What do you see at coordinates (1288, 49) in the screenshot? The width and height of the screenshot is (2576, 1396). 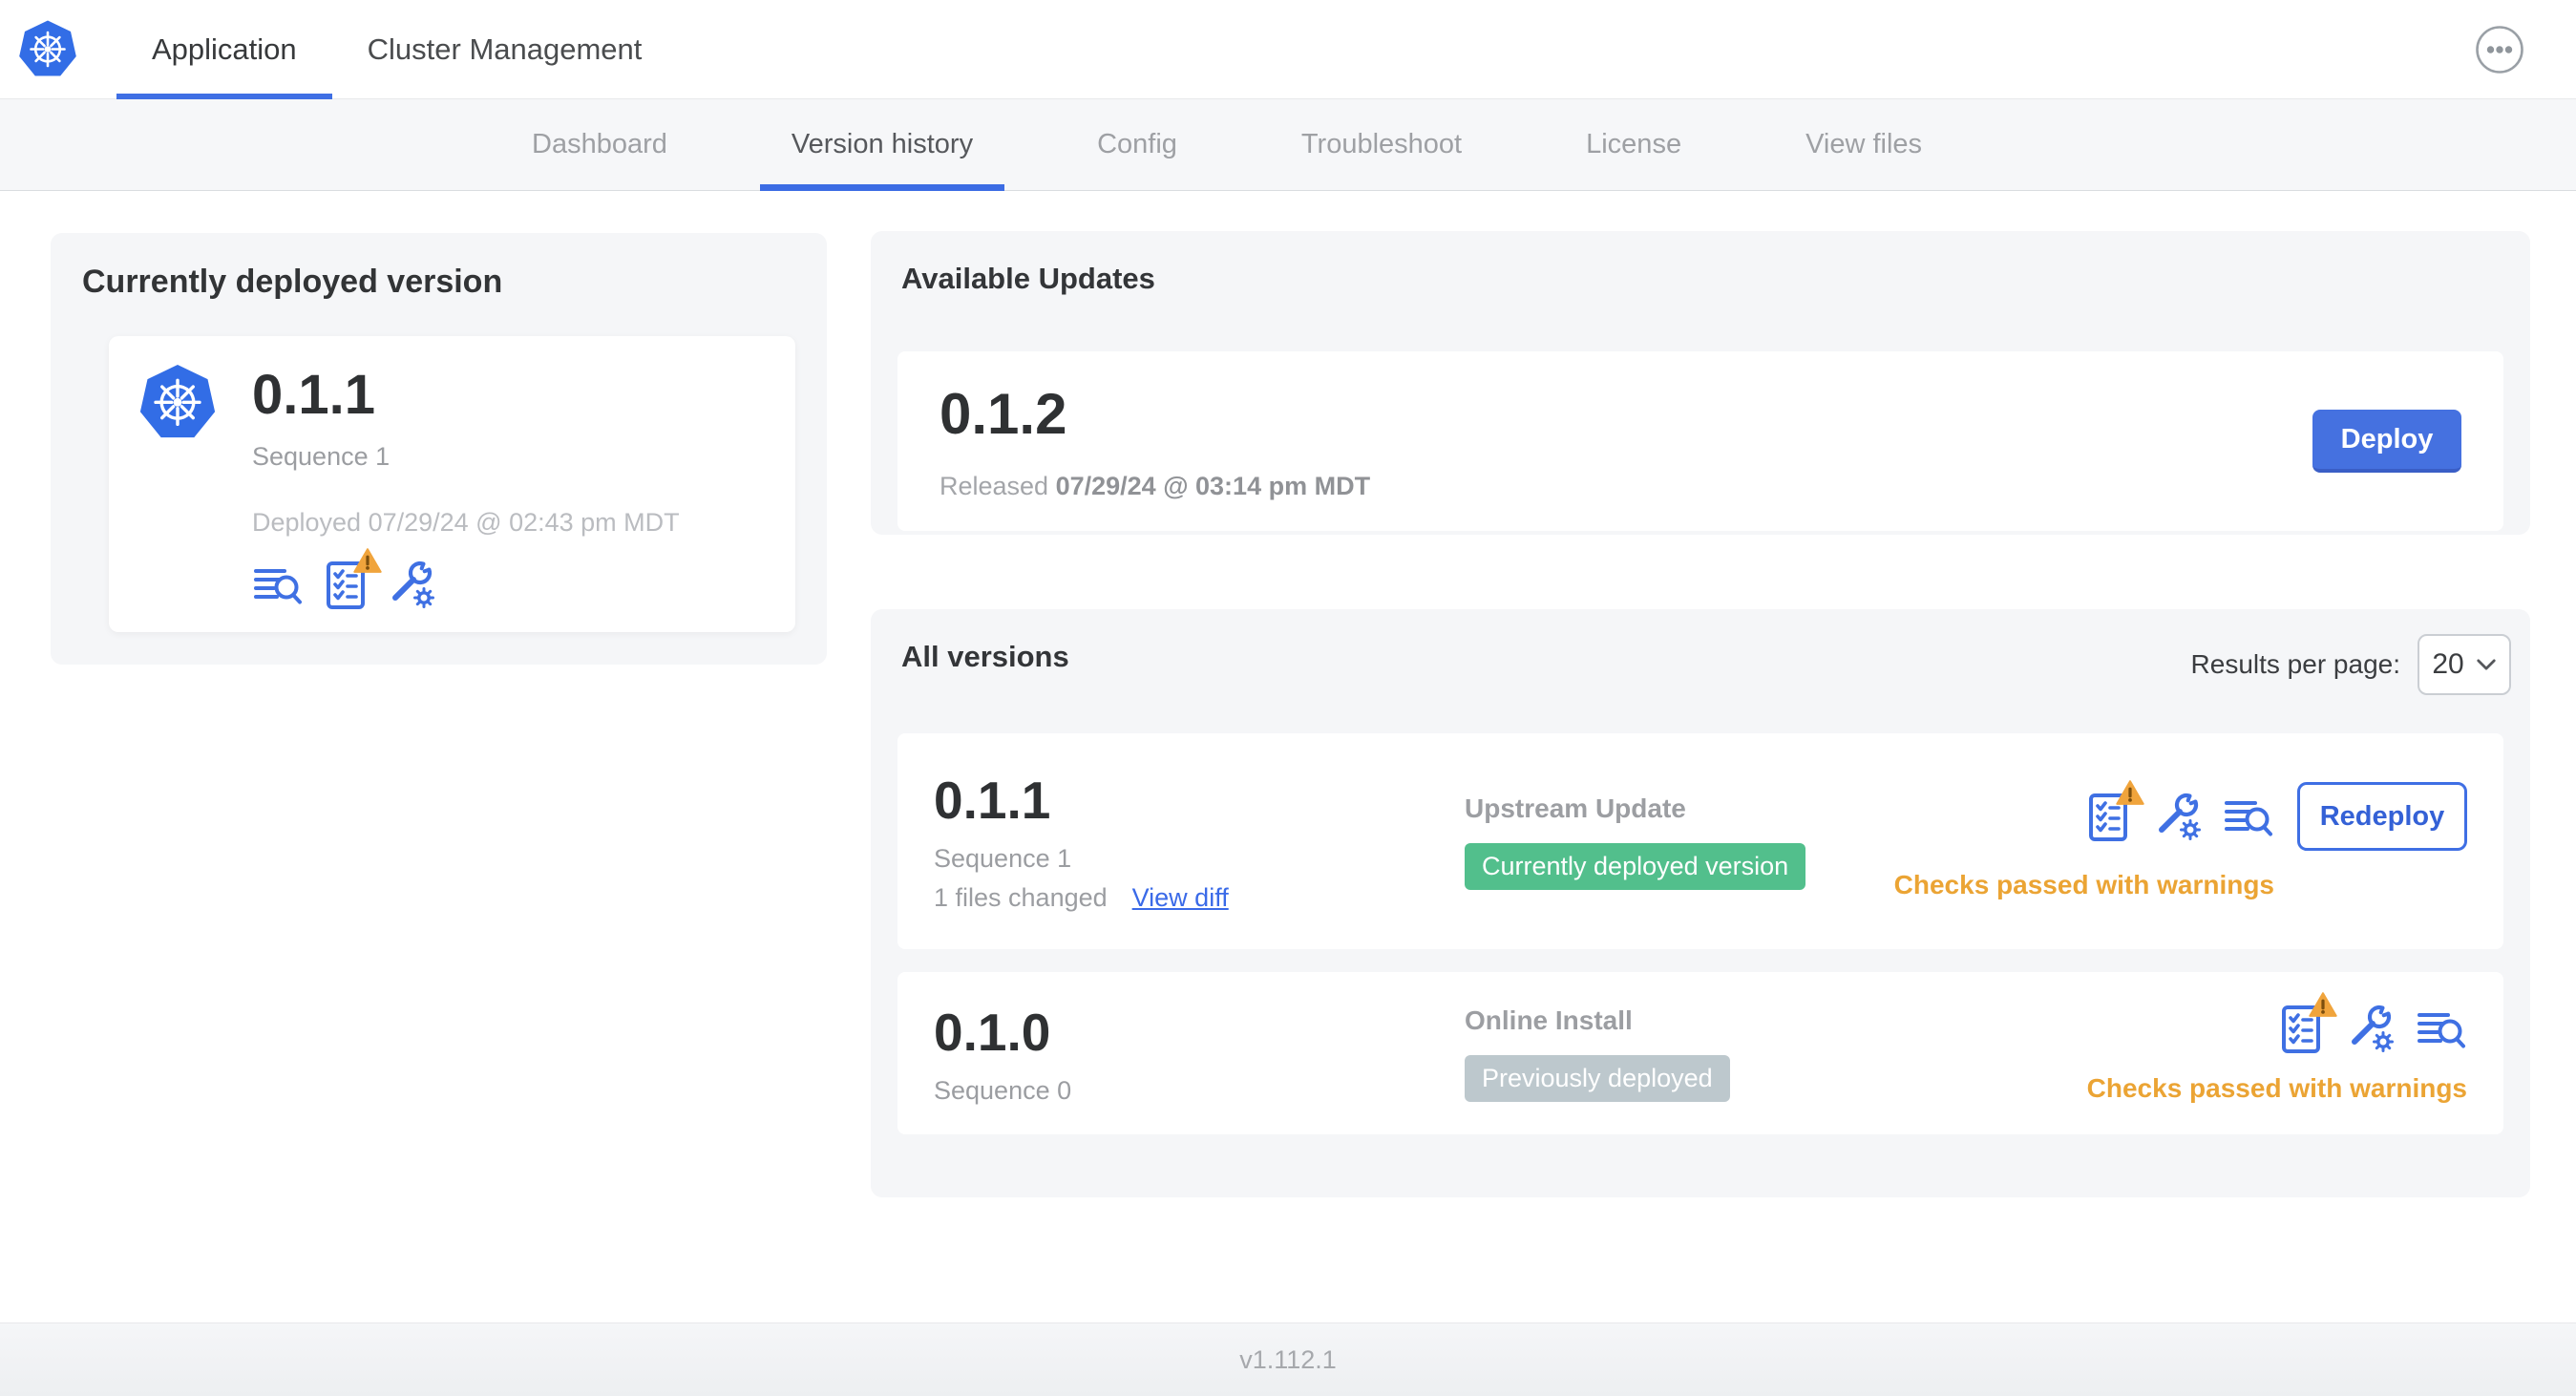 I see `top-nav: Application Cluster Management` at bounding box center [1288, 49].